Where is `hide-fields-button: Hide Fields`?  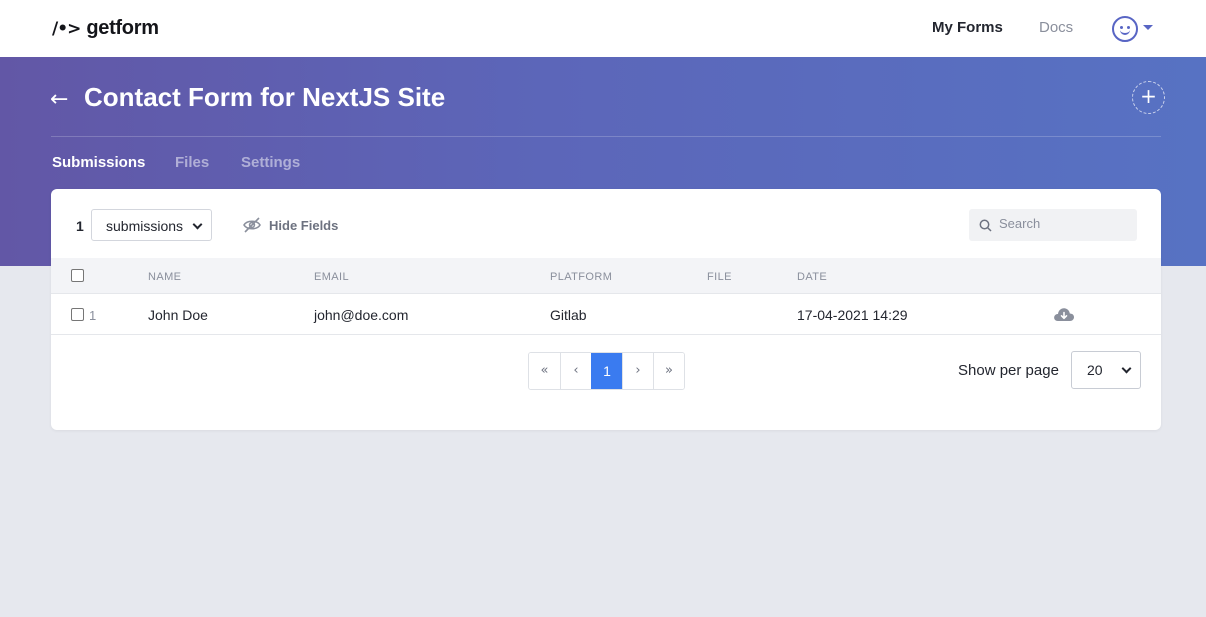 hide-fields-button: Hide Fields is located at coordinates (290, 225).